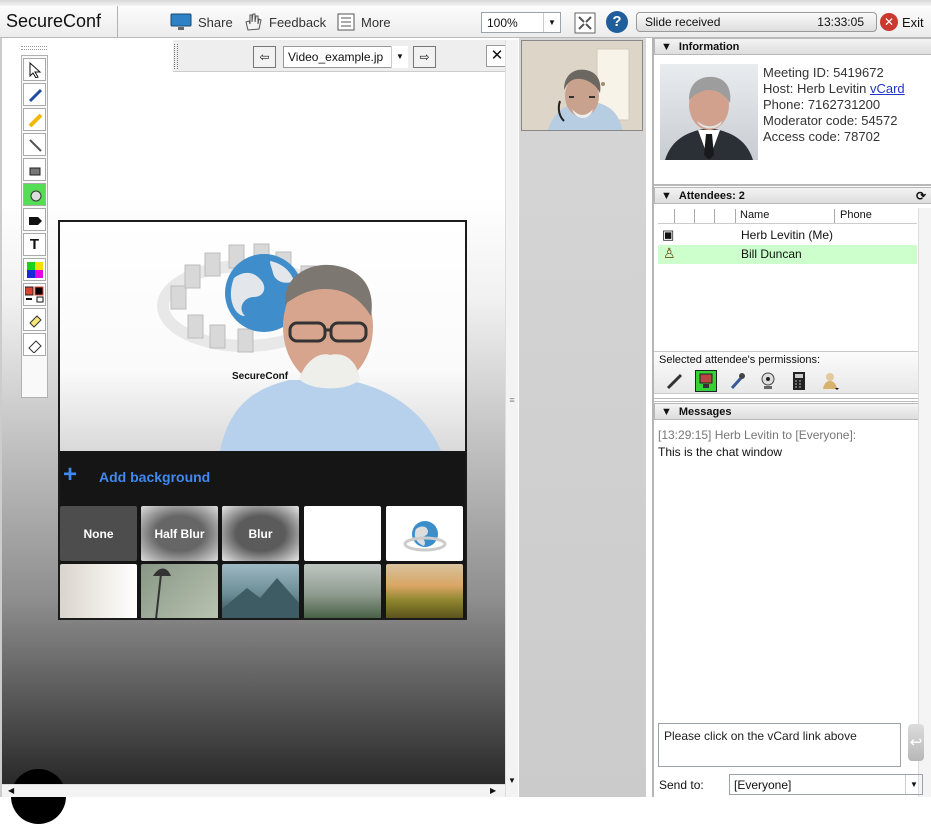 This screenshot has height=824, width=931. What do you see at coordinates (521, 22) in the screenshot?
I see `zoom-select: 100% ▼` at bounding box center [521, 22].